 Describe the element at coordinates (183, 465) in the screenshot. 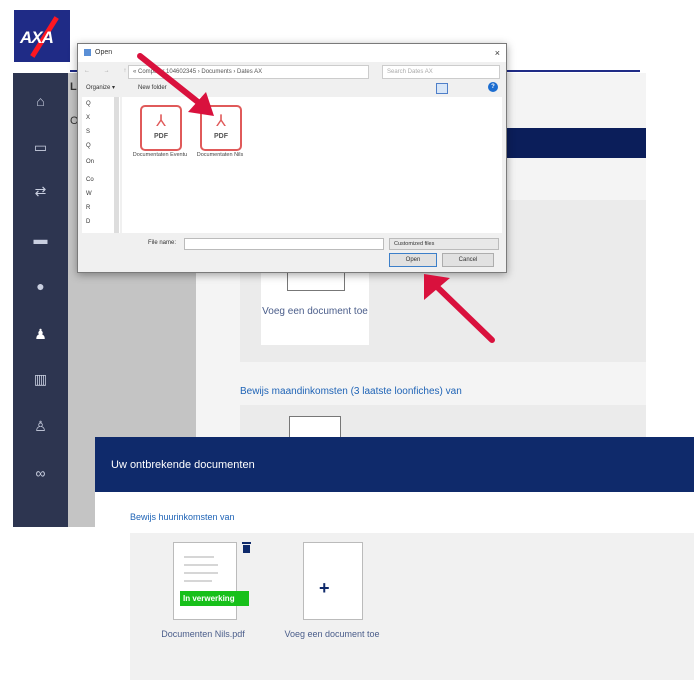

I see `panel-title: Uw ontbrekende documenten` at that location.